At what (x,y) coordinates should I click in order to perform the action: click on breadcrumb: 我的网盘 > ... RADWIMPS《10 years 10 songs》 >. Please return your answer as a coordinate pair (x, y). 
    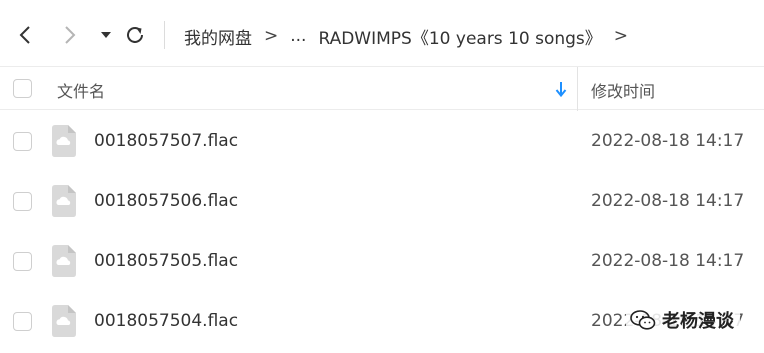
    Looking at the image, I should click on (412, 36).